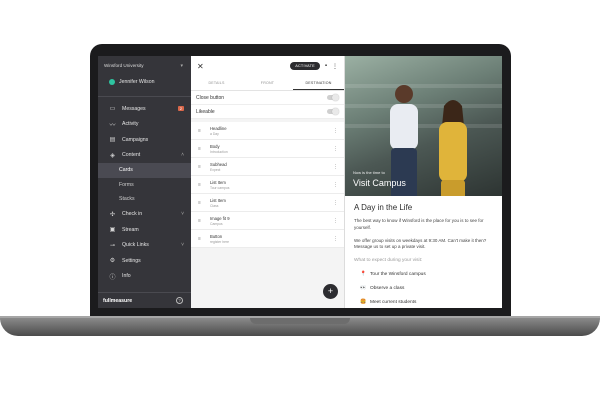 The height and width of the screenshot is (403, 600). Describe the element at coordinates (205, 111) in the screenshot. I see `setting-label: Likeable` at that location.